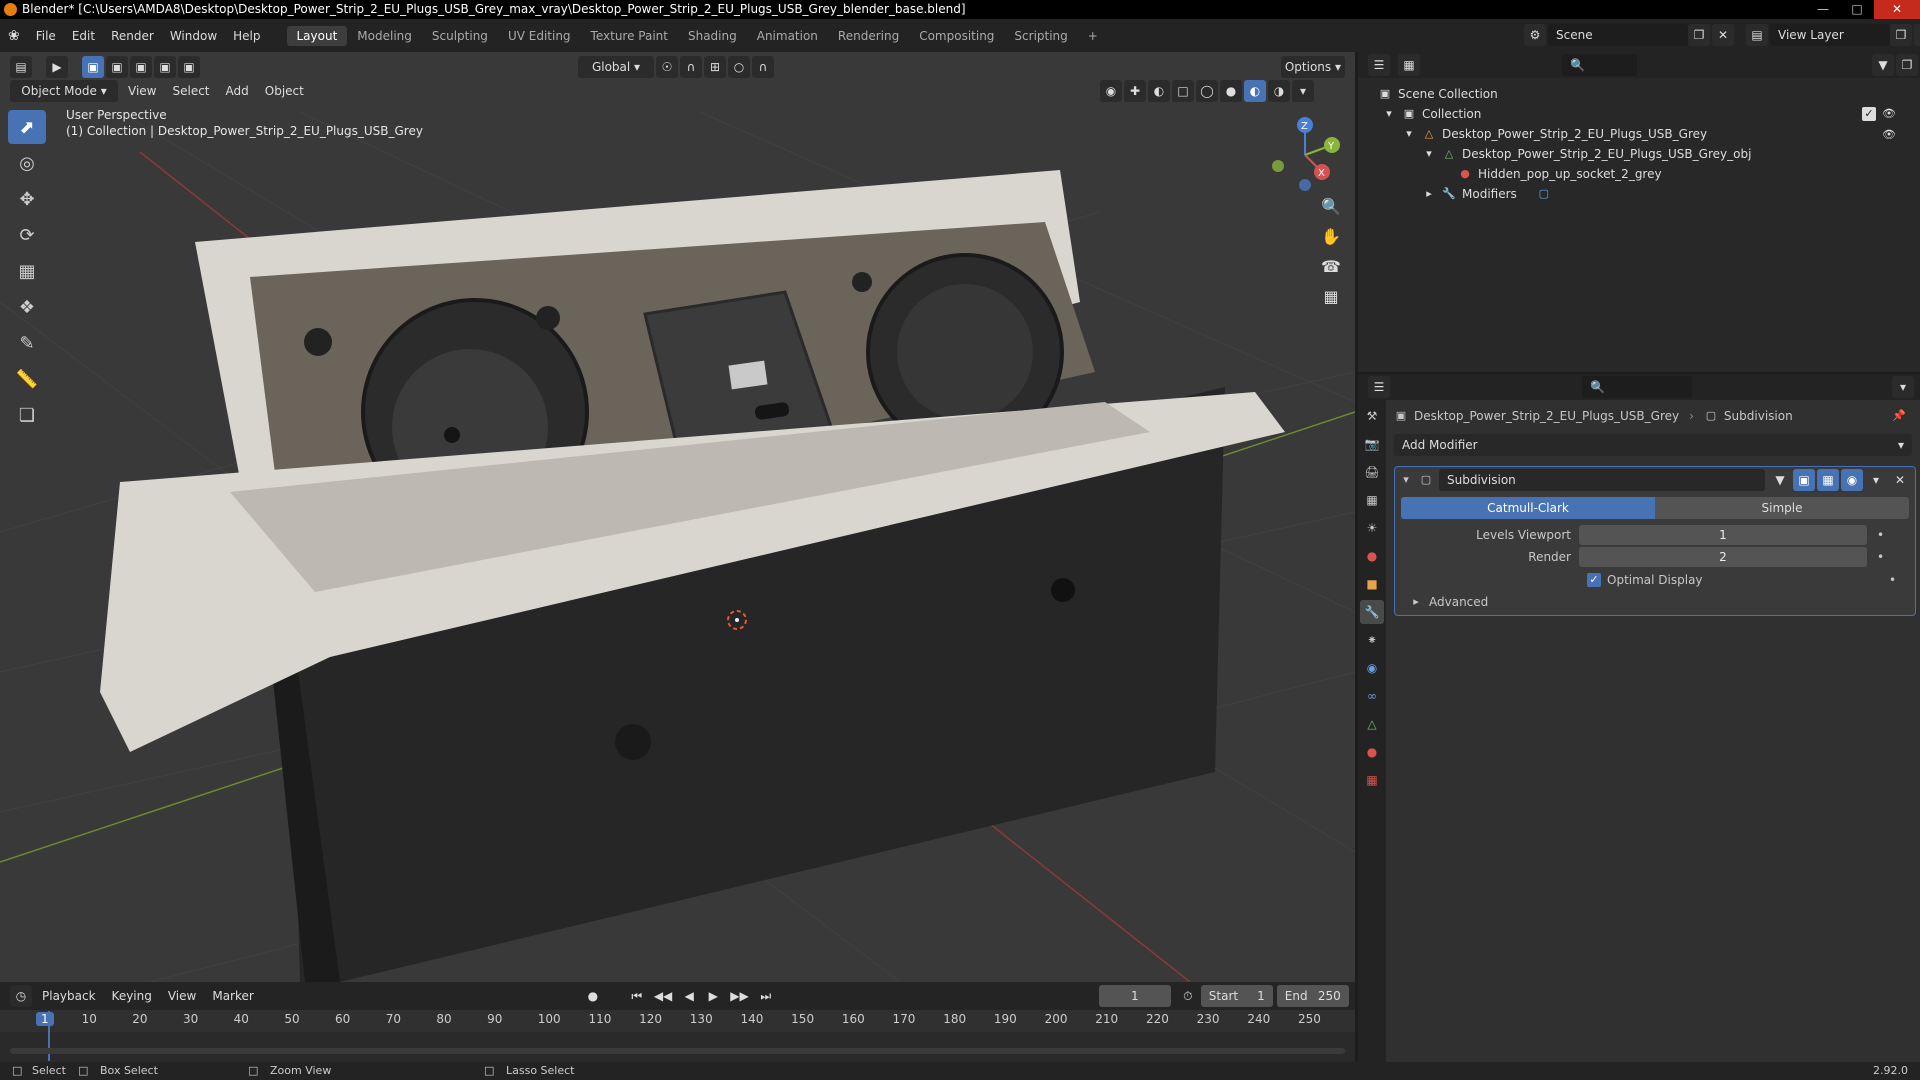  What do you see at coordinates (27, 199) in the screenshot?
I see `move-tool-icon: ✥` at bounding box center [27, 199].